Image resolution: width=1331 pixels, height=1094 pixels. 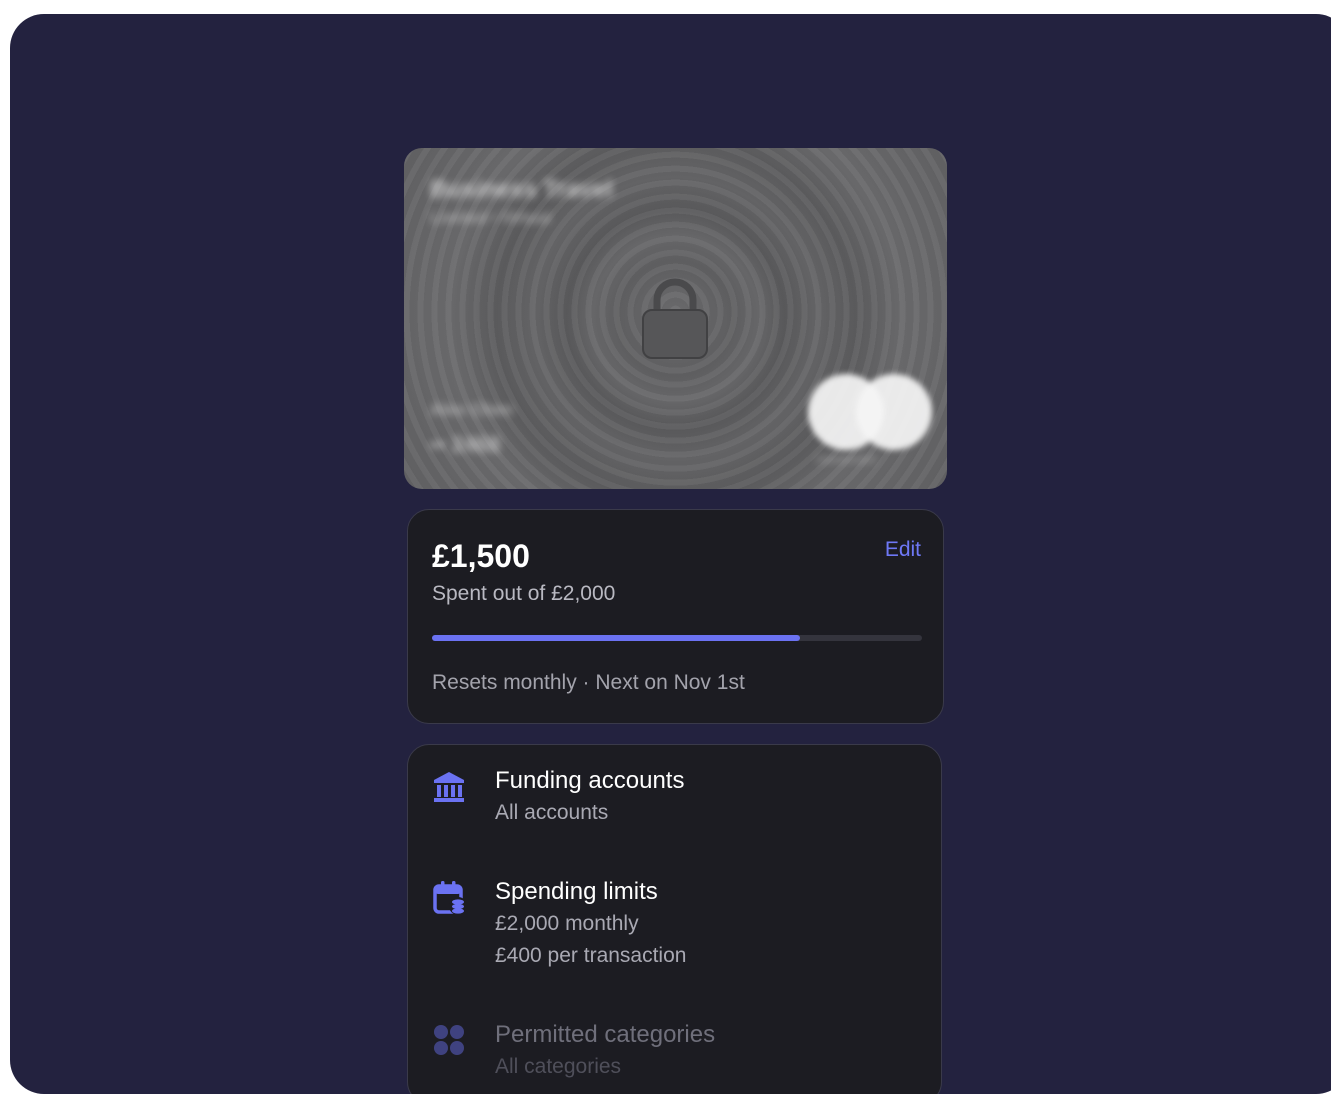 What do you see at coordinates (674, 1057) in the screenshot?
I see `permitted-categories-row: Permitted categories All categories` at bounding box center [674, 1057].